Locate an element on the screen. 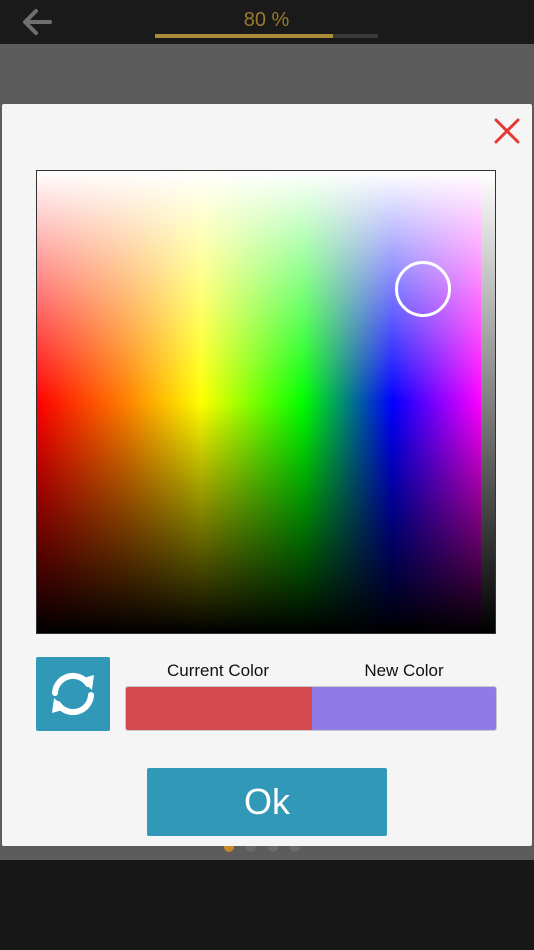  ok-button: Ok is located at coordinates (267, 802).